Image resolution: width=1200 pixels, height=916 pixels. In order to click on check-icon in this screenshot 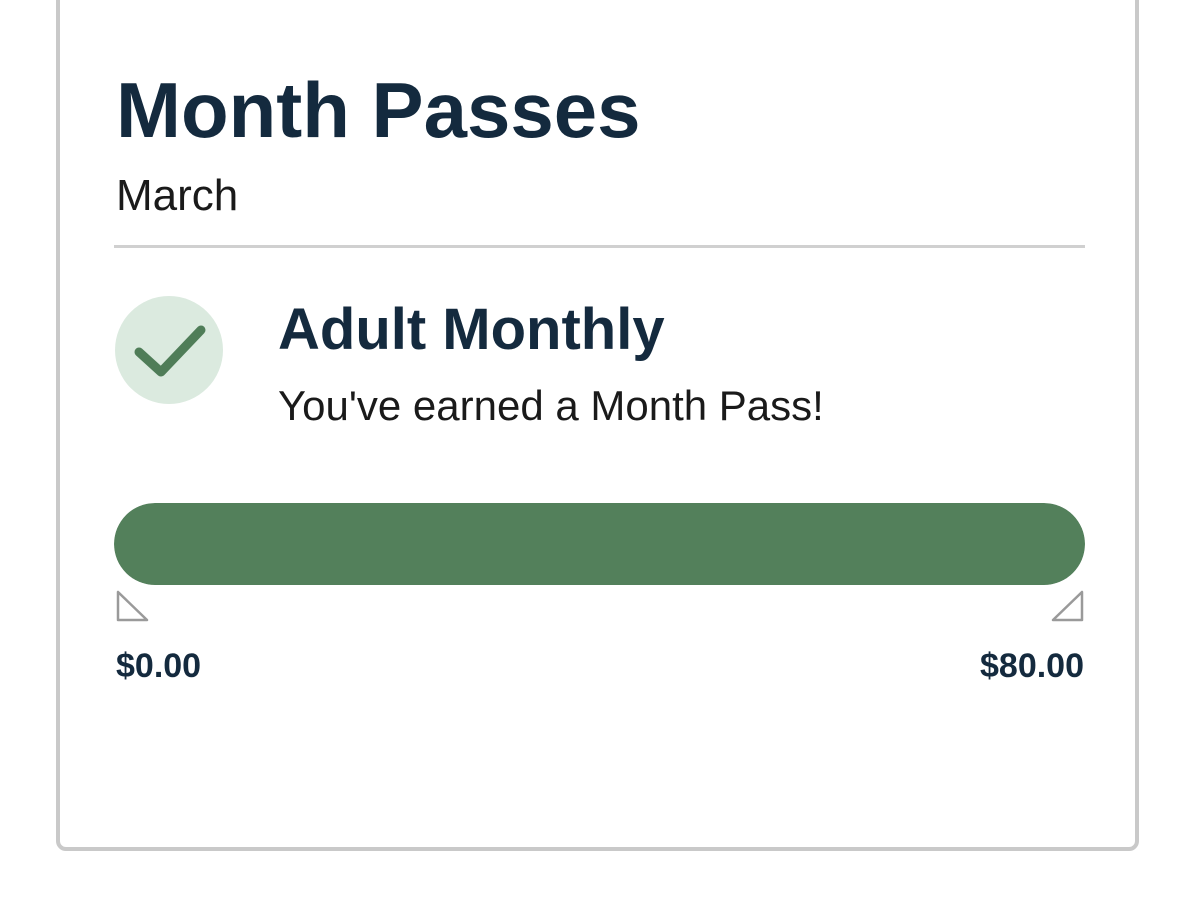, I will do `click(169, 350)`.